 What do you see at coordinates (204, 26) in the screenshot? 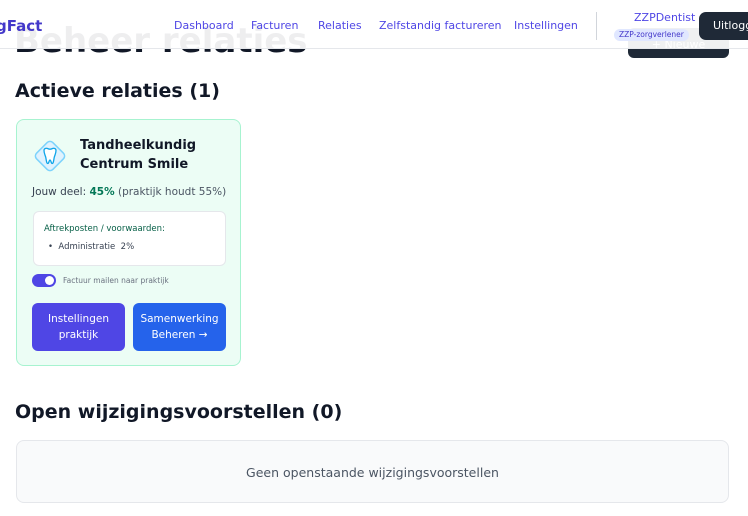
I see `nav-dashboard: Dashboard` at bounding box center [204, 26].